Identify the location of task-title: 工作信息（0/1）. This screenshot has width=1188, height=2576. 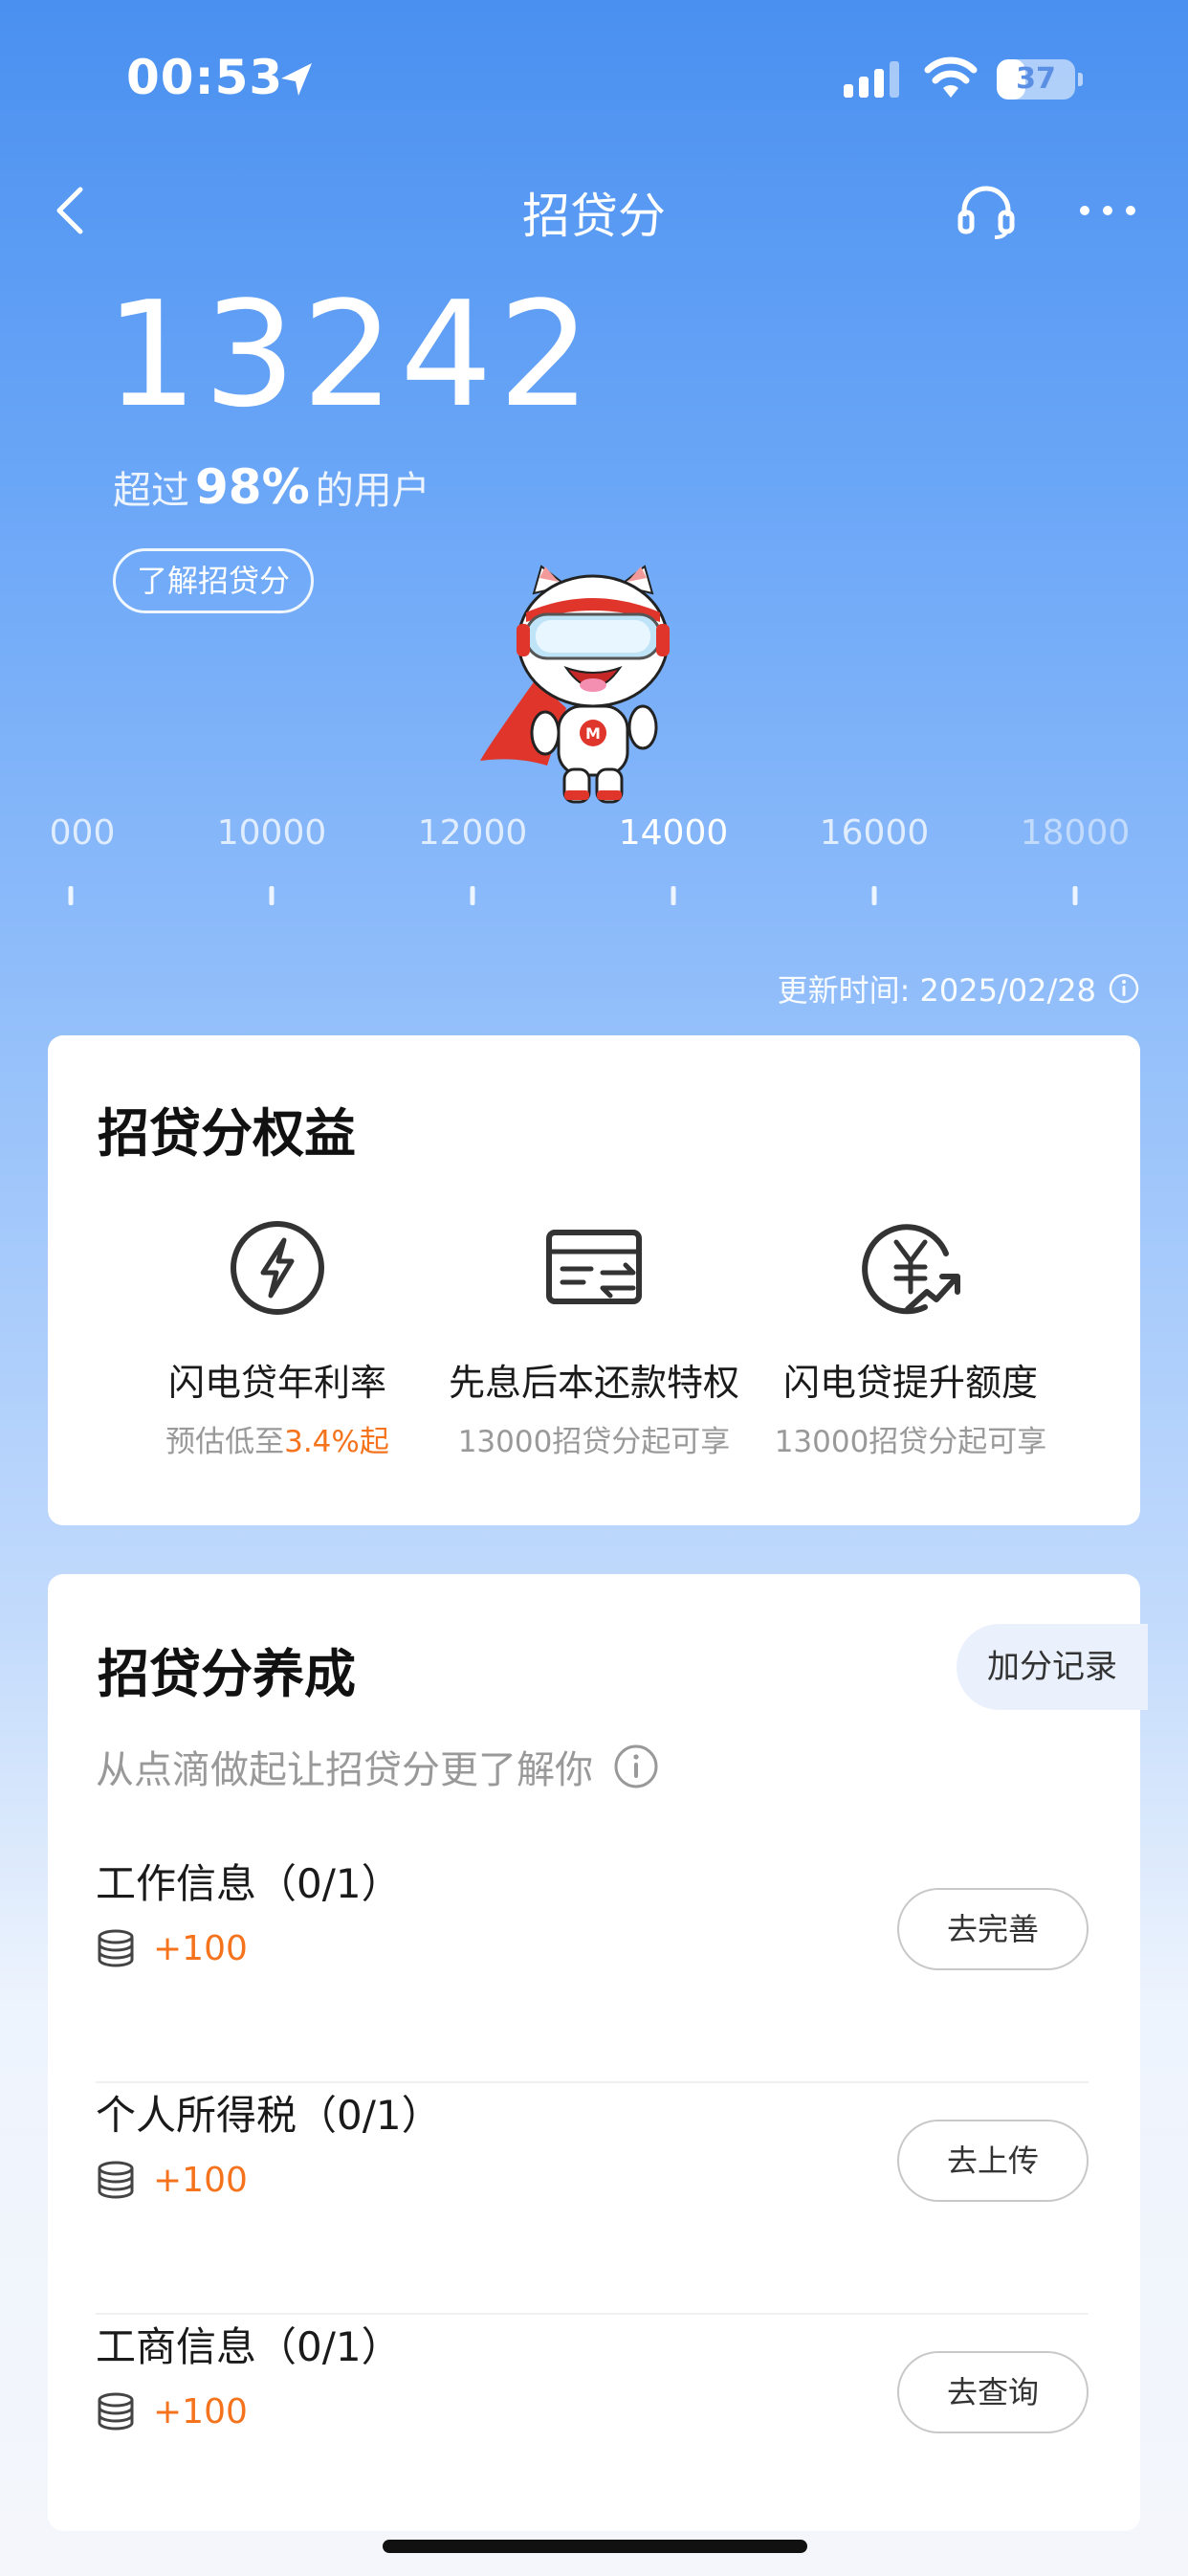
(249, 1883).